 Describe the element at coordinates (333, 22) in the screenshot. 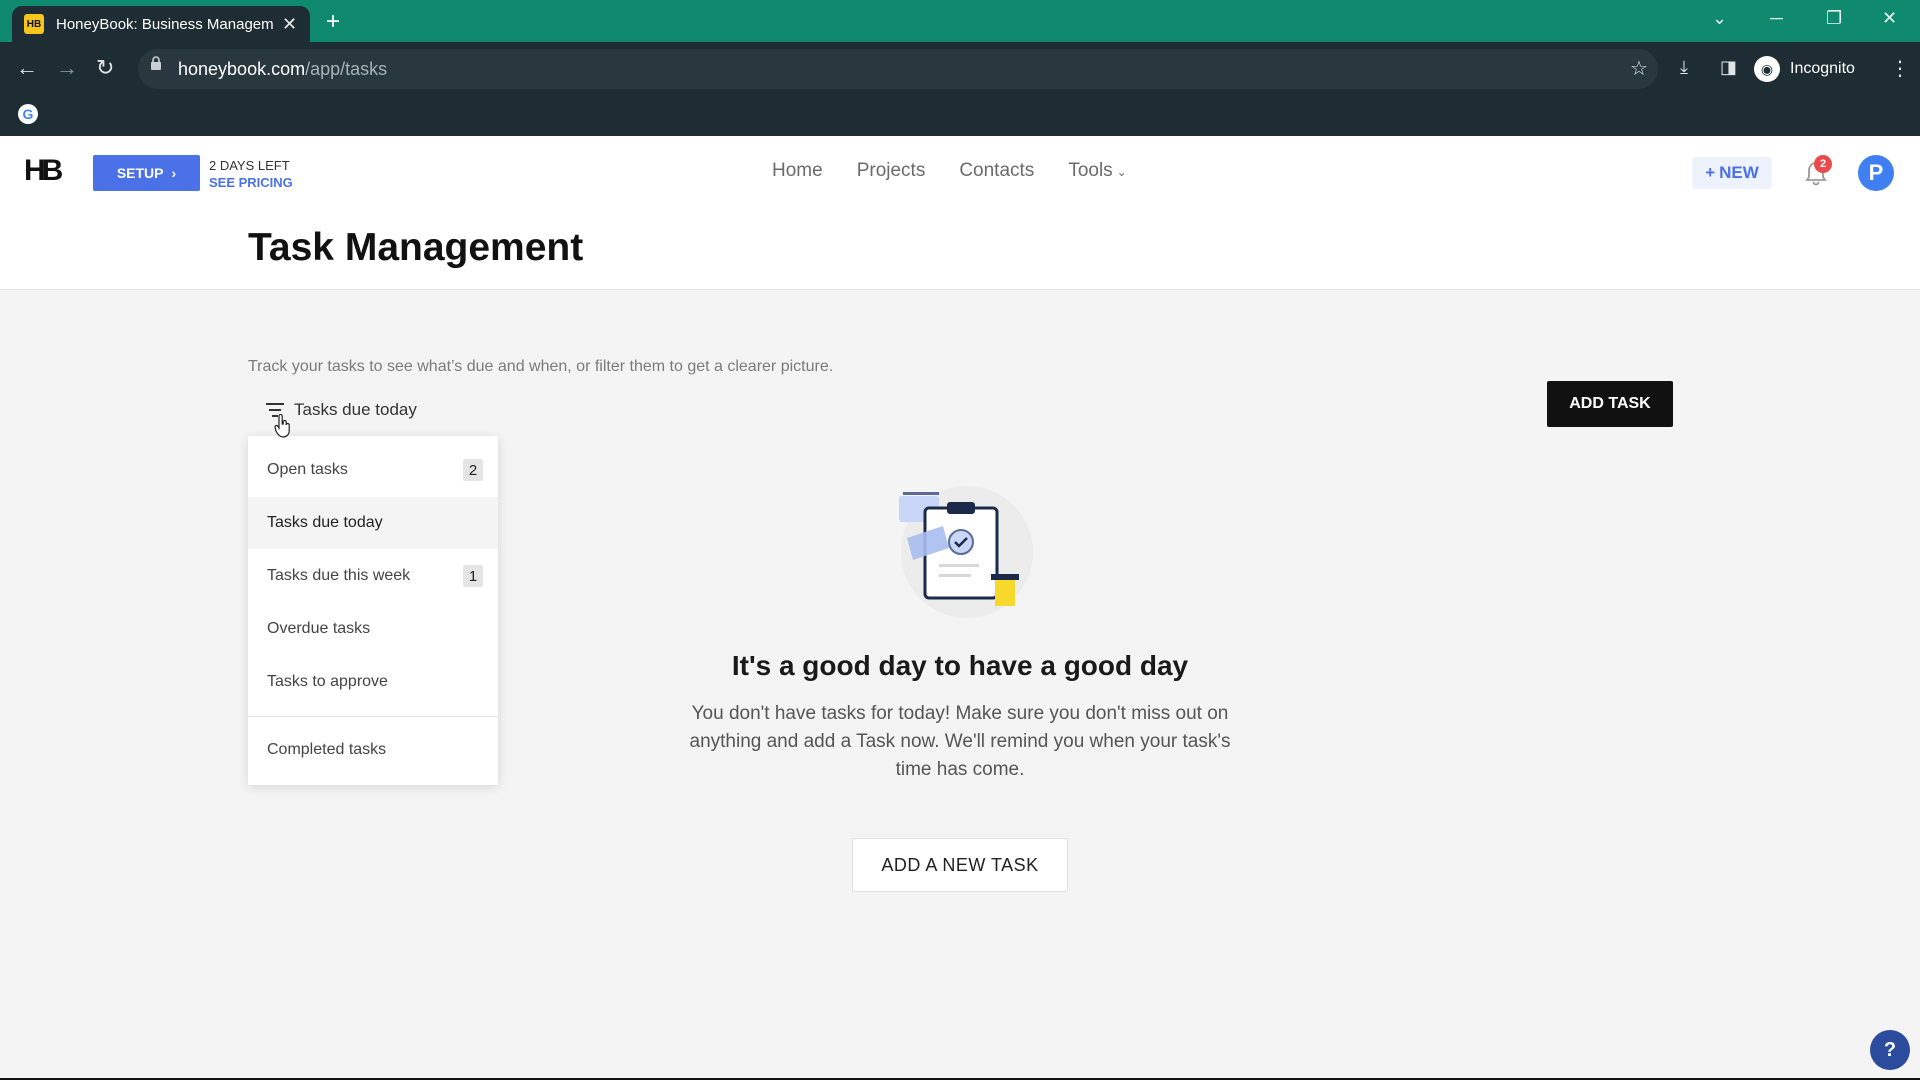

I see `new-tab-icon: +` at that location.